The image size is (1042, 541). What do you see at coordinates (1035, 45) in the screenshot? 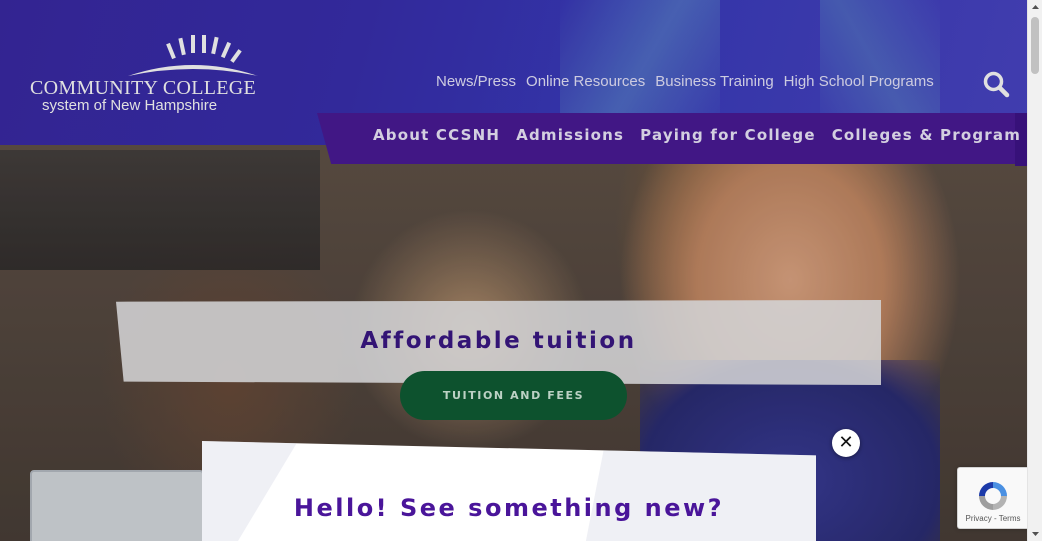
I see `scroll-thumb` at bounding box center [1035, 45].